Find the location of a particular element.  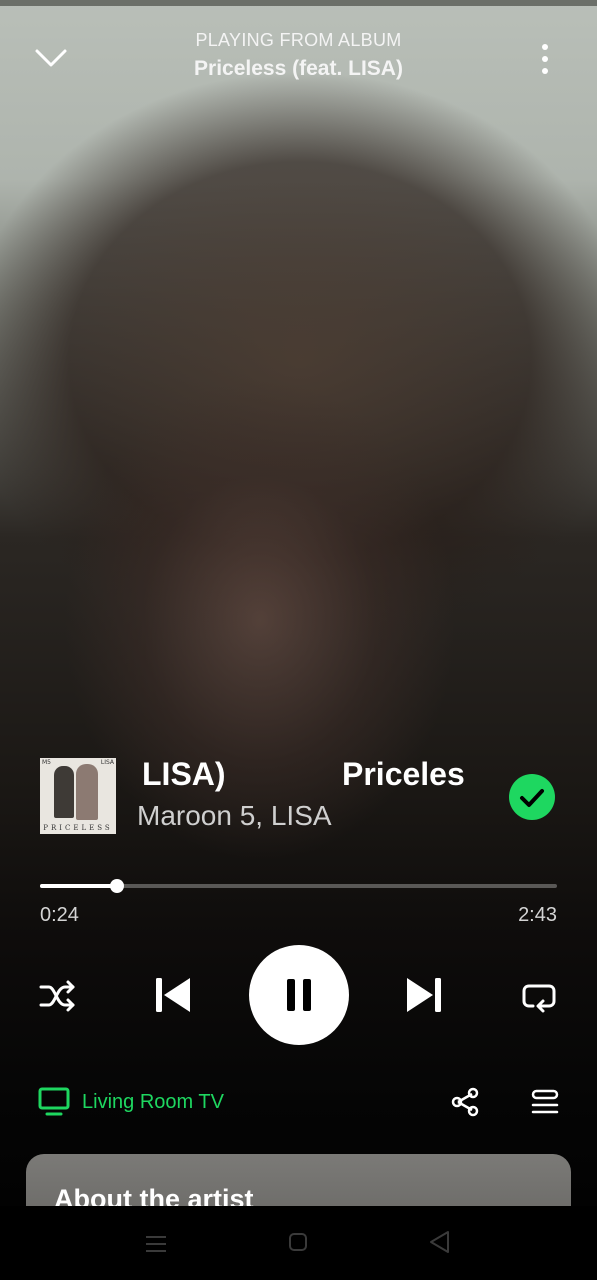

queue-button is located at coordinates (545, 1102).